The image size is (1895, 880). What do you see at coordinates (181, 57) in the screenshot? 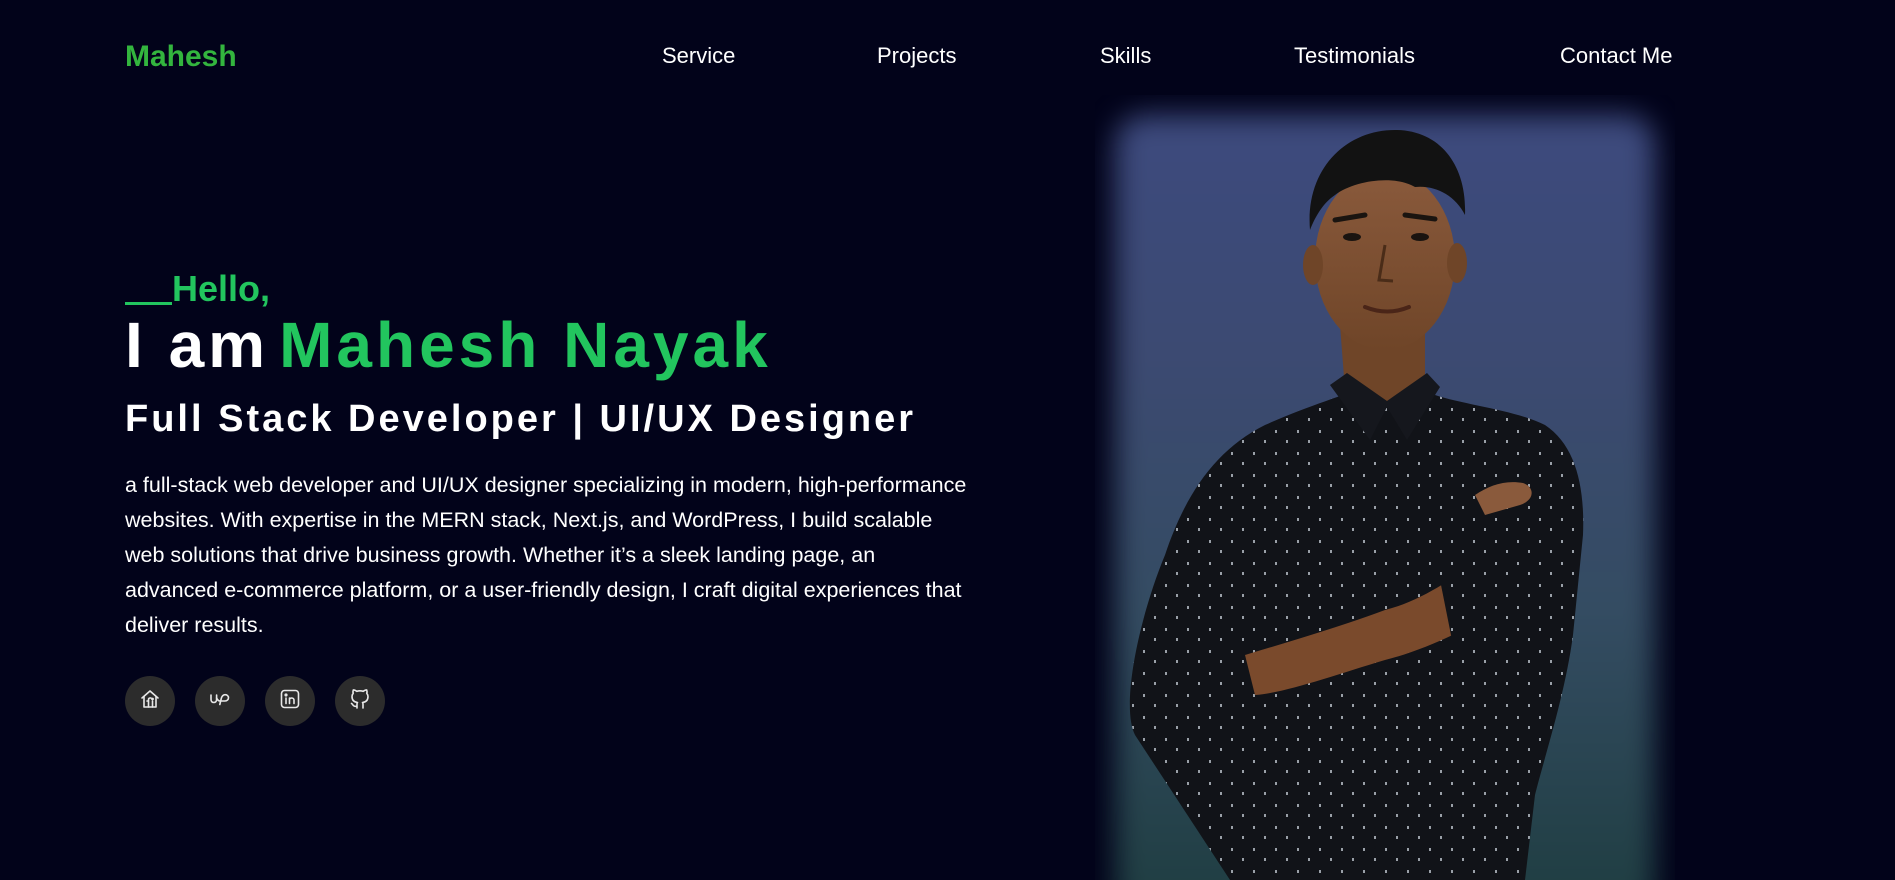
I see `logo-link: Mahesh` at bounding box center [181, 57].